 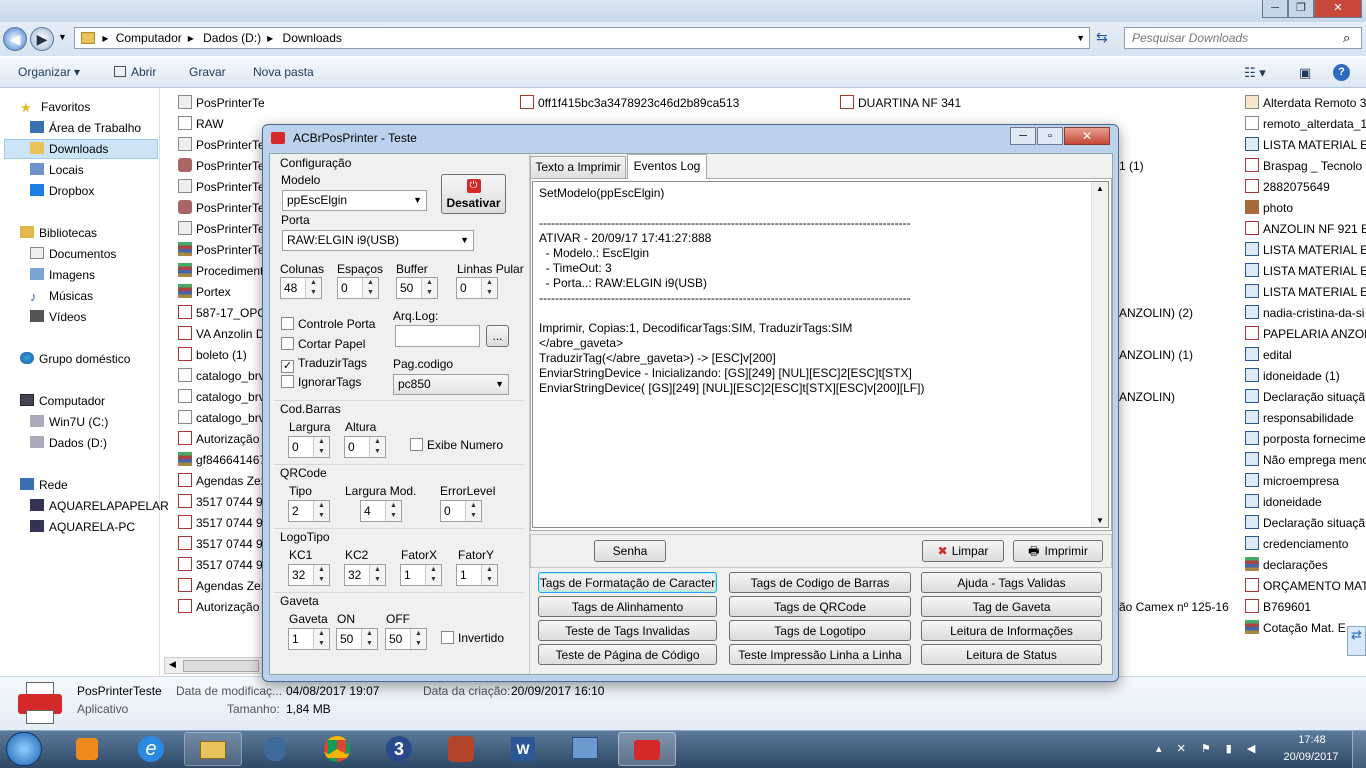 What do you see at coordinates (523, 749) in the screenshot?
I see `word-taskbar-icon: W` at bounding box center [523, 749].